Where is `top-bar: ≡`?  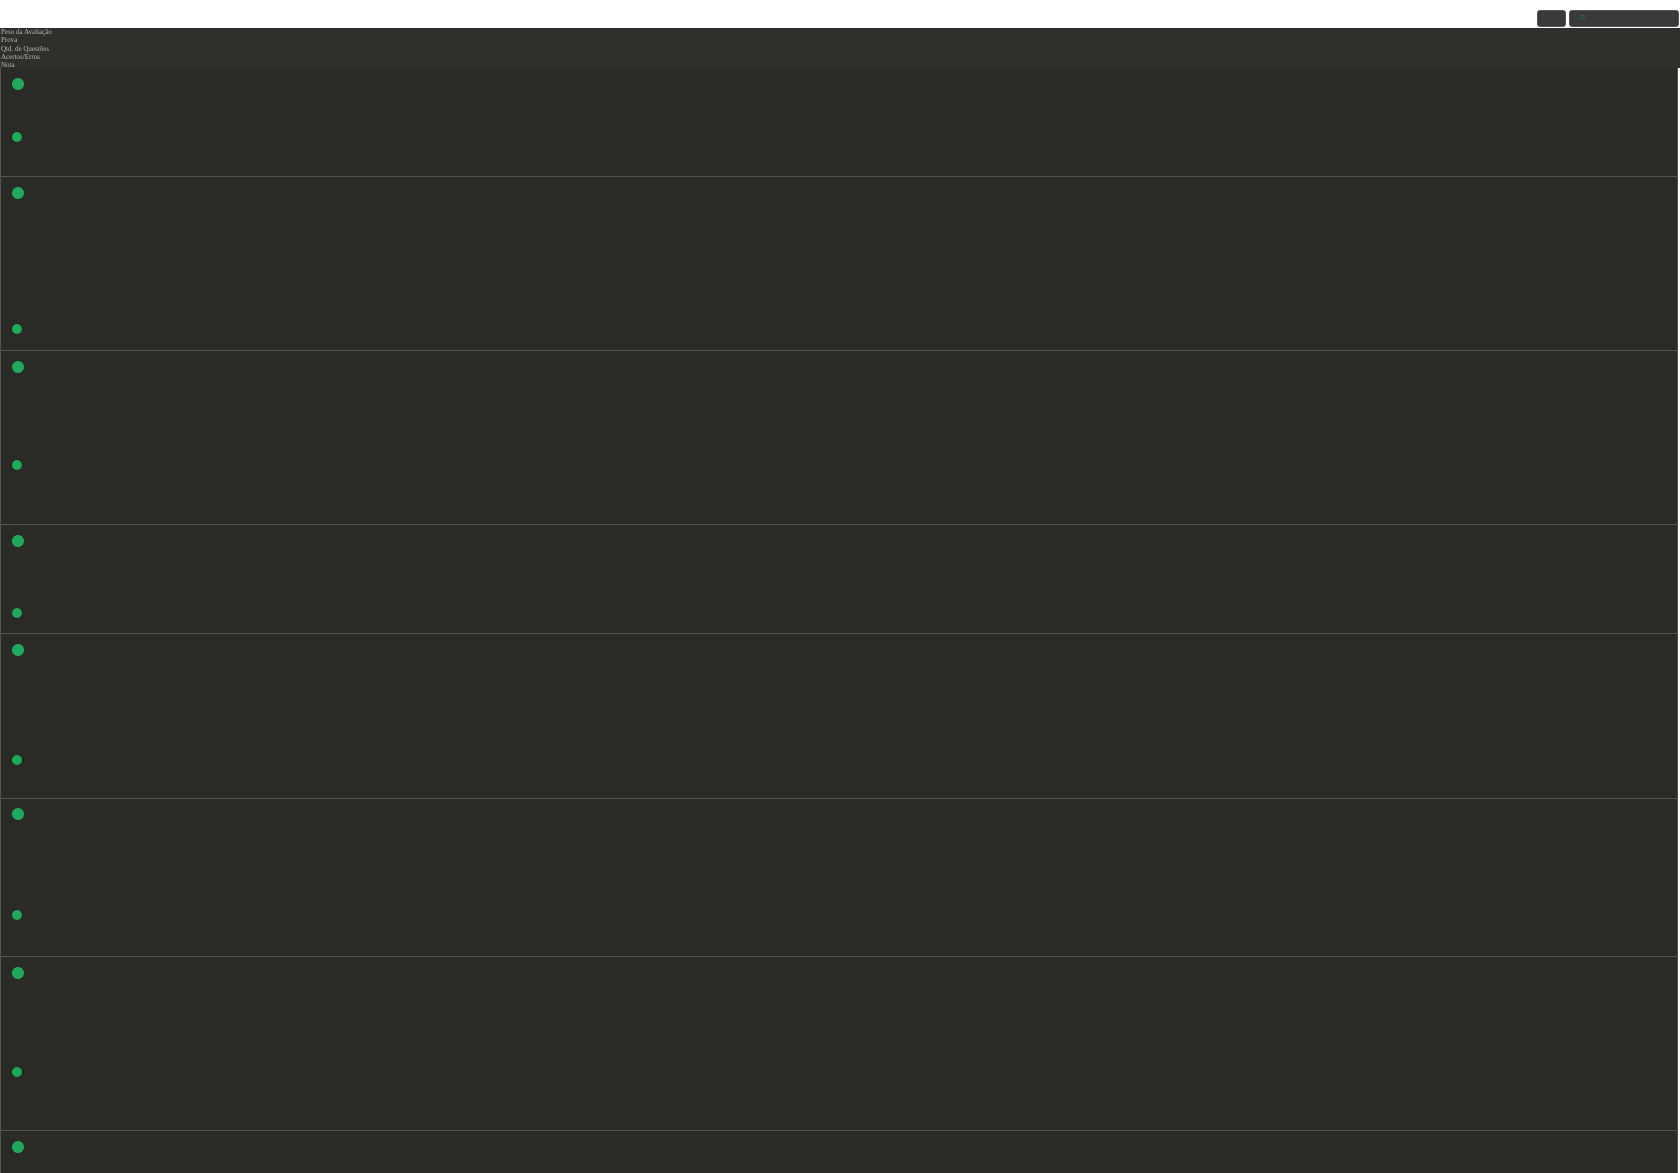
top-bar: ≡ is located at coordinates (840, 14).